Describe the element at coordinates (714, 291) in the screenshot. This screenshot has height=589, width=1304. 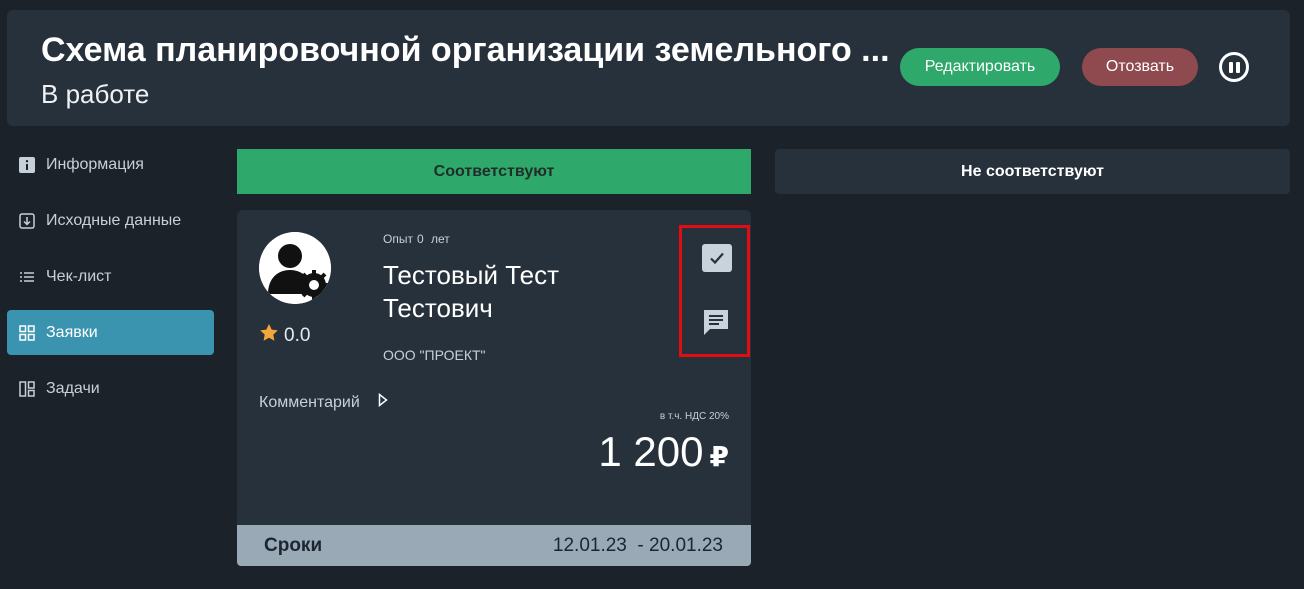
I see `action-highlight-box` at that location.